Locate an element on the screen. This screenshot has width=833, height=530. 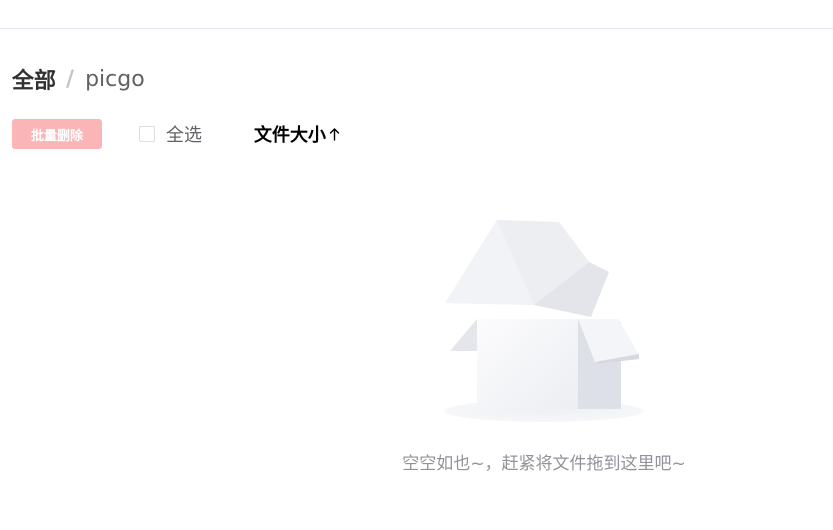
toolbar: 批量删除 全选 文件大小 is located at coordinates (176, 134).